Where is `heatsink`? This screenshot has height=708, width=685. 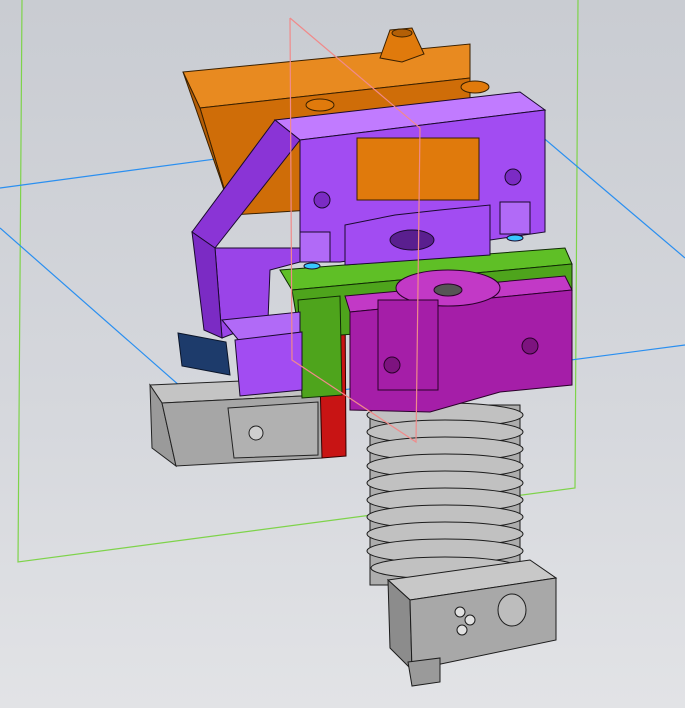
heatsink is located at coordinates (445, 494).